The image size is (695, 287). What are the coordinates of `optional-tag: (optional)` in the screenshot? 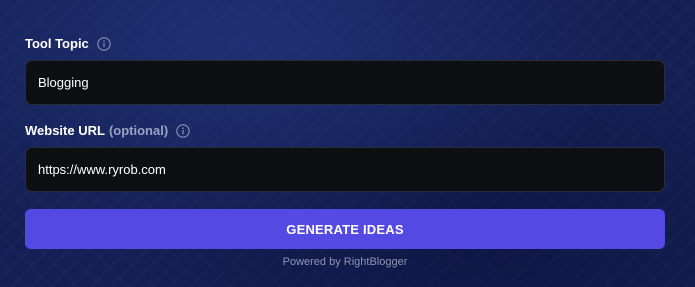 It's located at (138, 130).